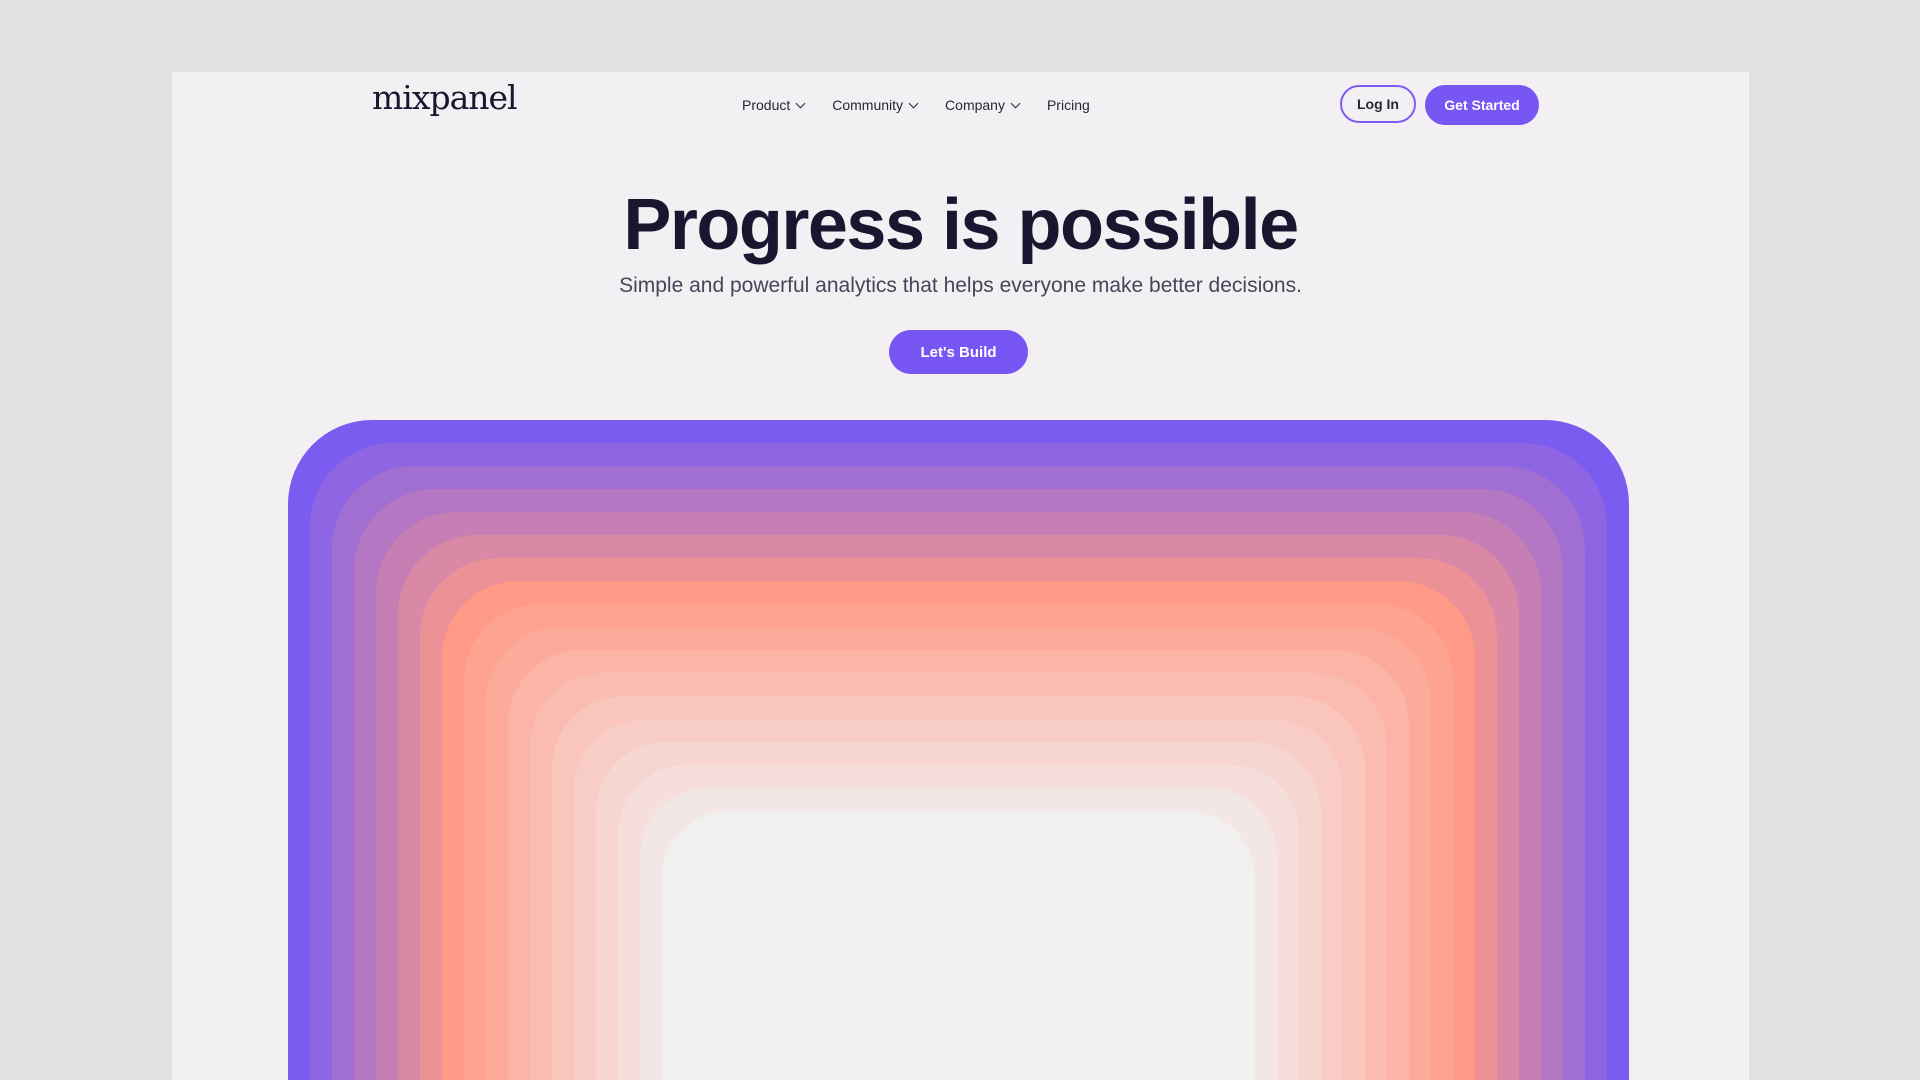  I want to click on nav-company-label: Company, so click(975, 105).